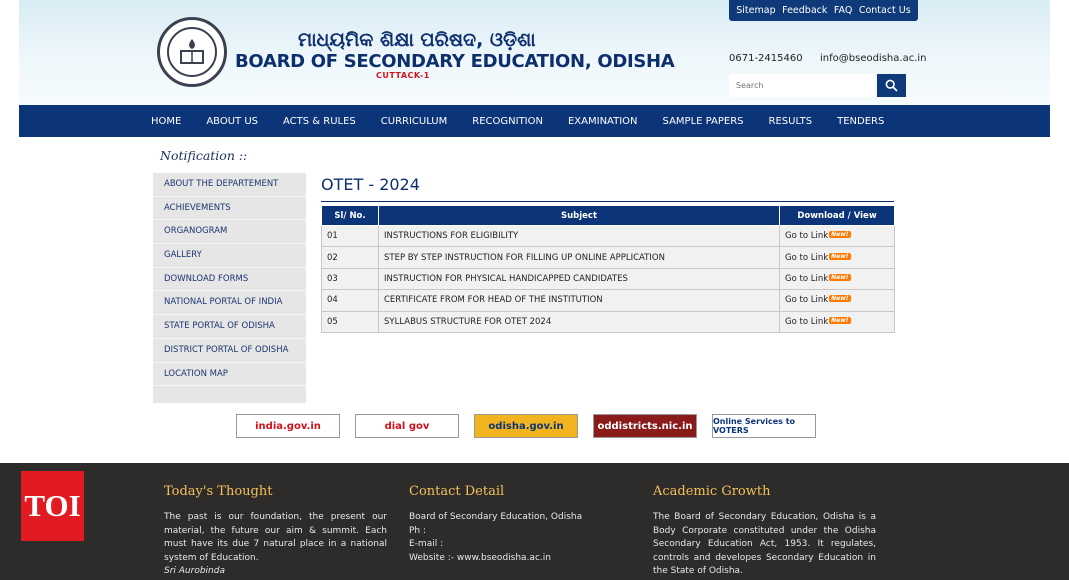 Image resolution: width=1069 pixels, height=580 pixels. I want to click on search-button, so click(891, 85).